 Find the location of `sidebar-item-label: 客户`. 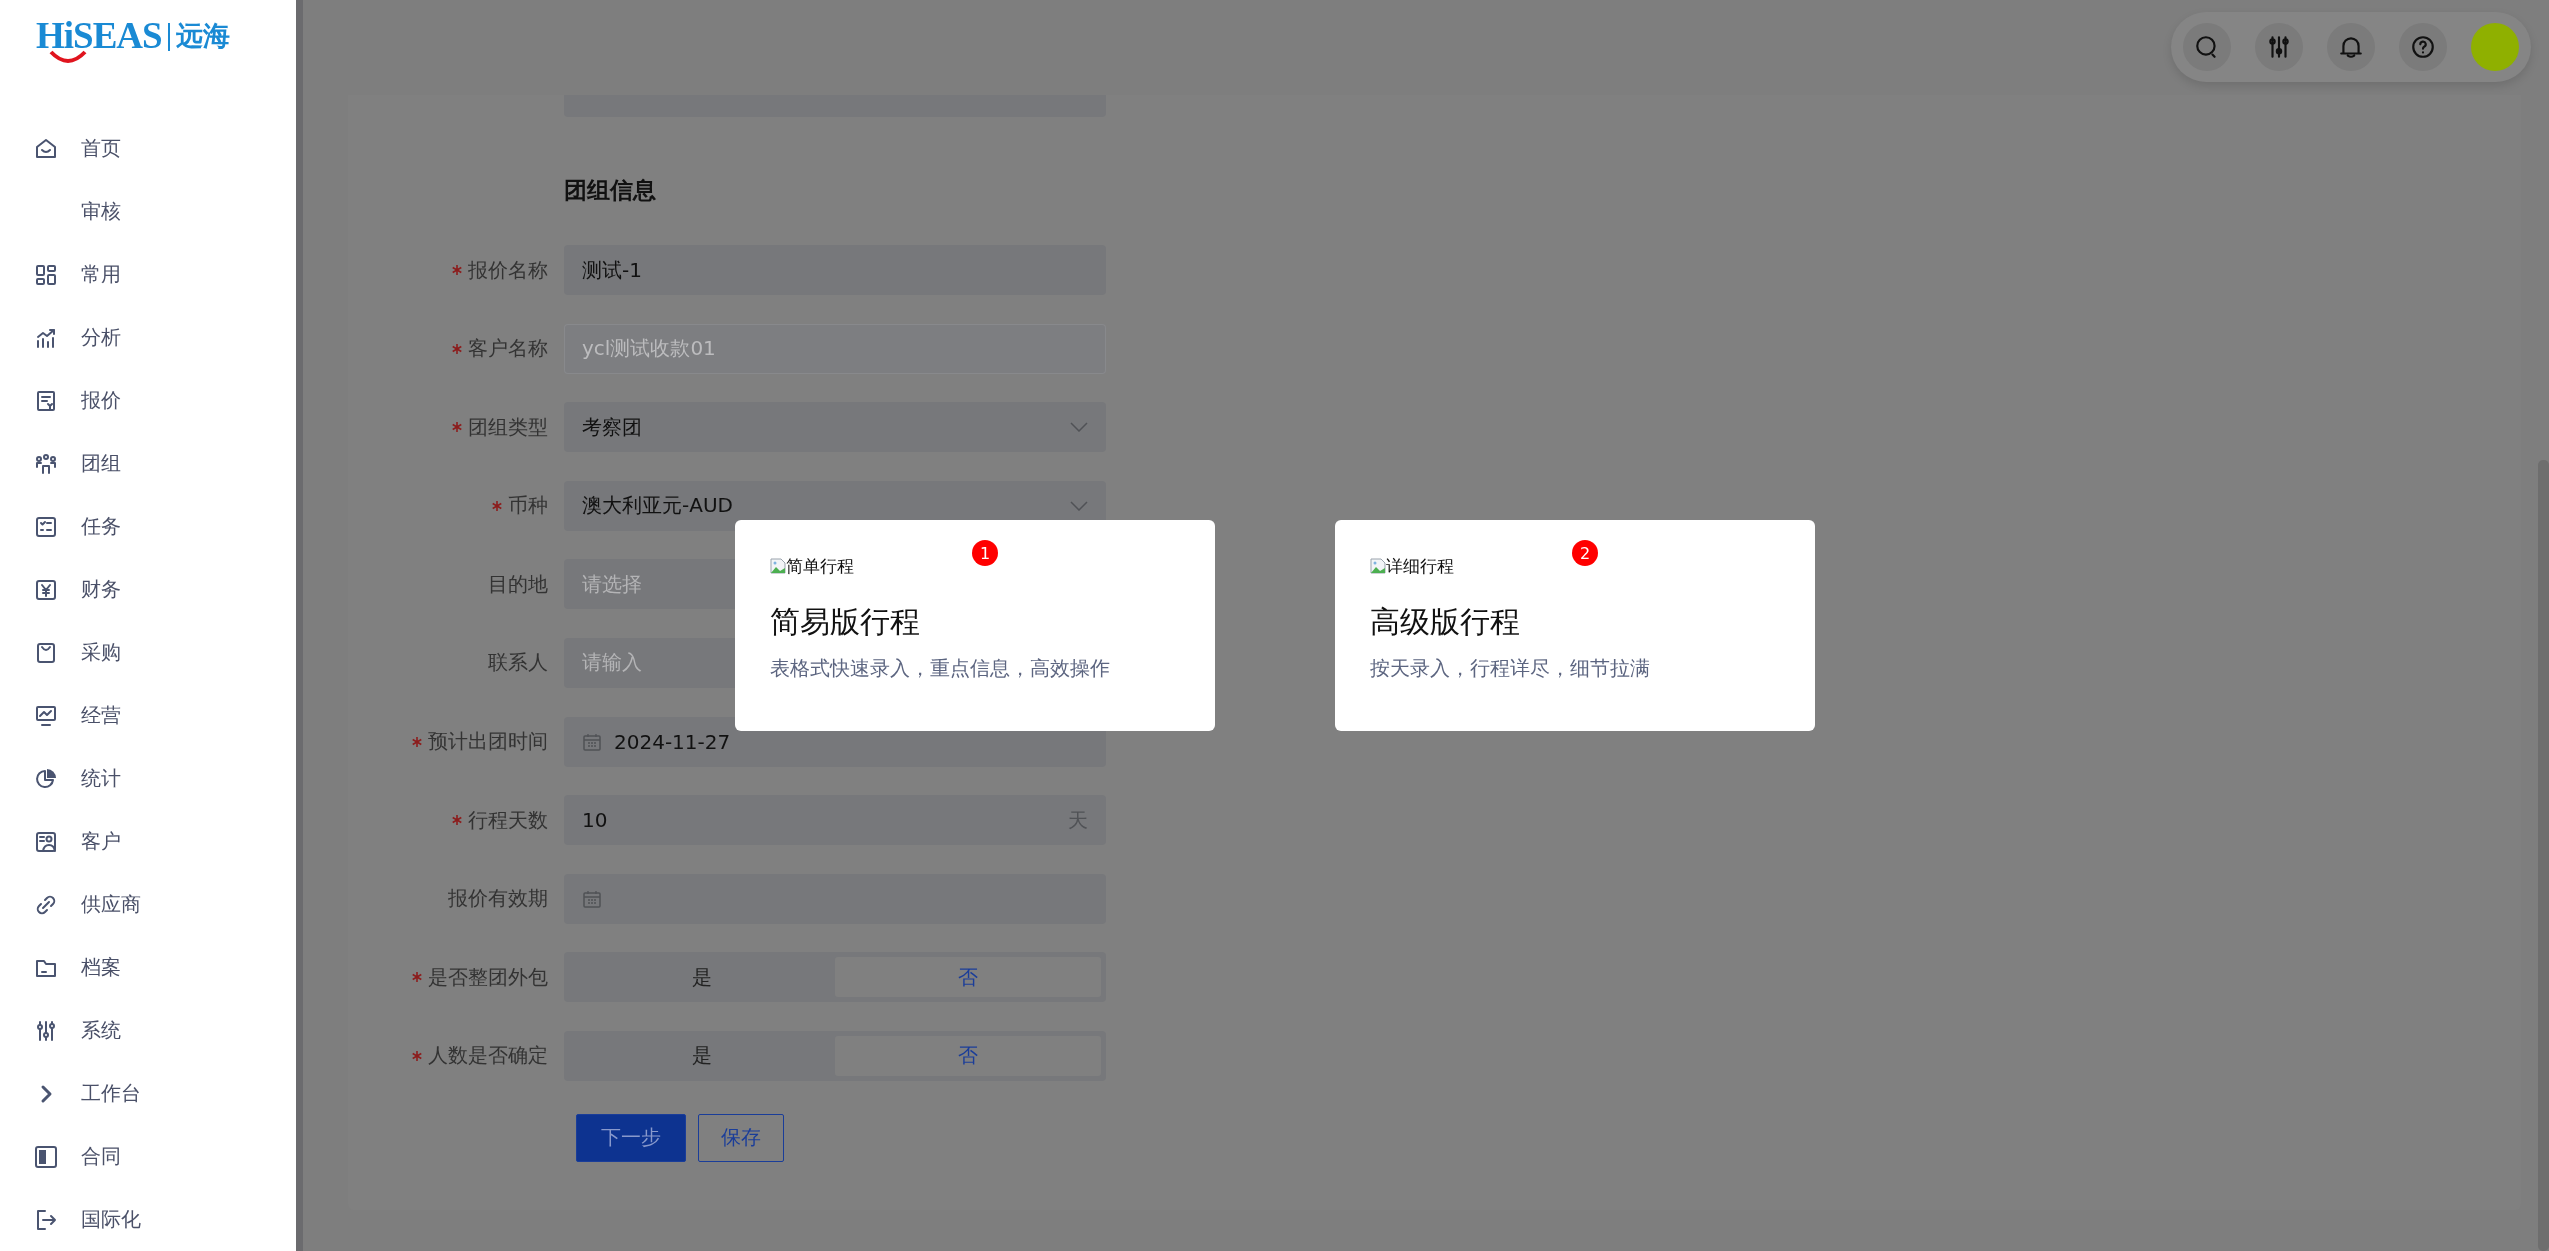

sidebar-item-label: 客户 is located at coordinates (101, 841).